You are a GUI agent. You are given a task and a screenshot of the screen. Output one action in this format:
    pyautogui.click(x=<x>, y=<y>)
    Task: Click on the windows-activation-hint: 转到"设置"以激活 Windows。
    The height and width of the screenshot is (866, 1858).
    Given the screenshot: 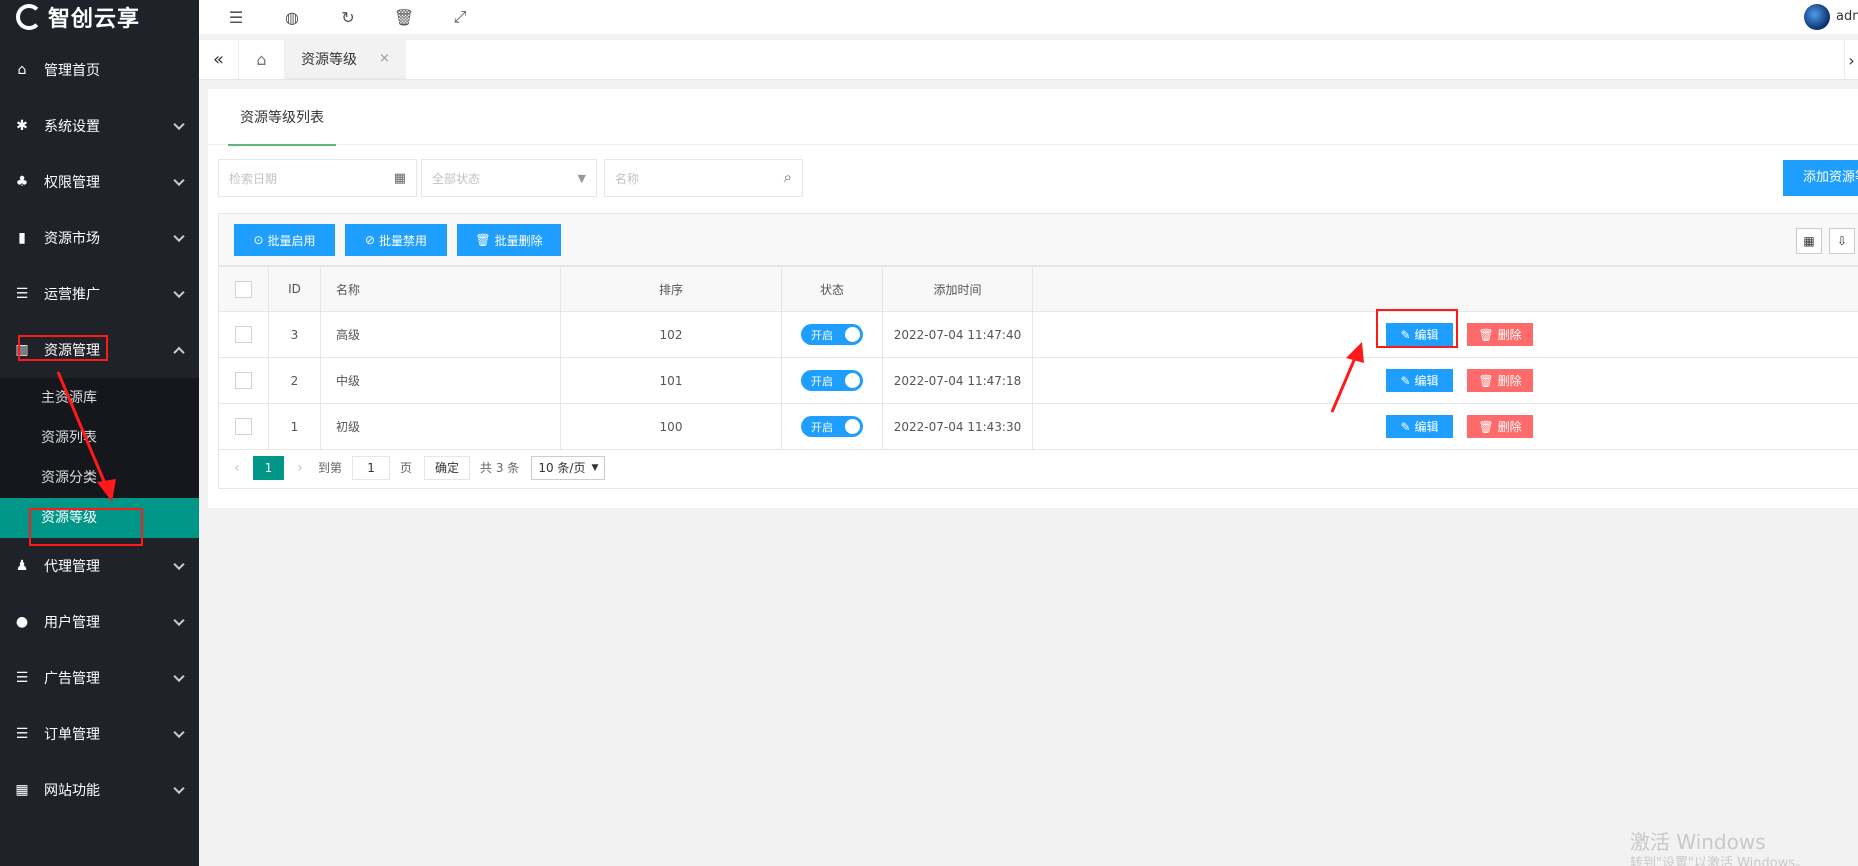 What is the action you would take?
    pyautogui.click(x=1719, y=861)
    